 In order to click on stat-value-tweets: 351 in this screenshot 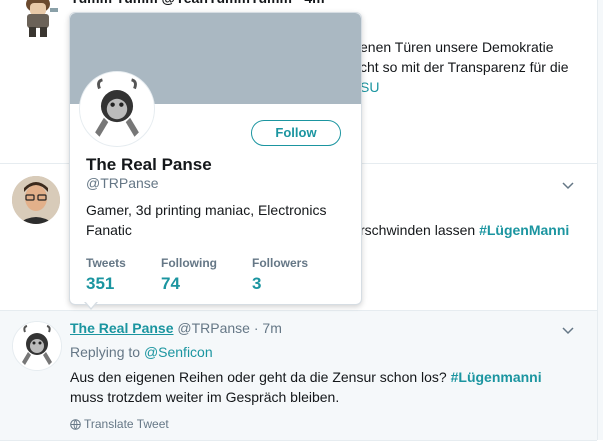, I will do `click(100, 284)`.